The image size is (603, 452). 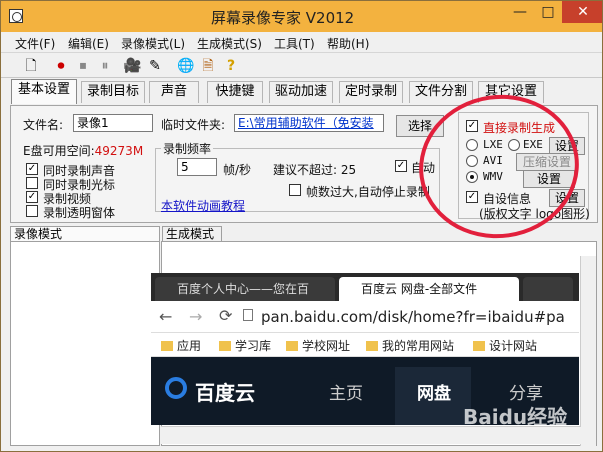 I want to click on tab-timer: 定时录制, so click(x=371, y=92).